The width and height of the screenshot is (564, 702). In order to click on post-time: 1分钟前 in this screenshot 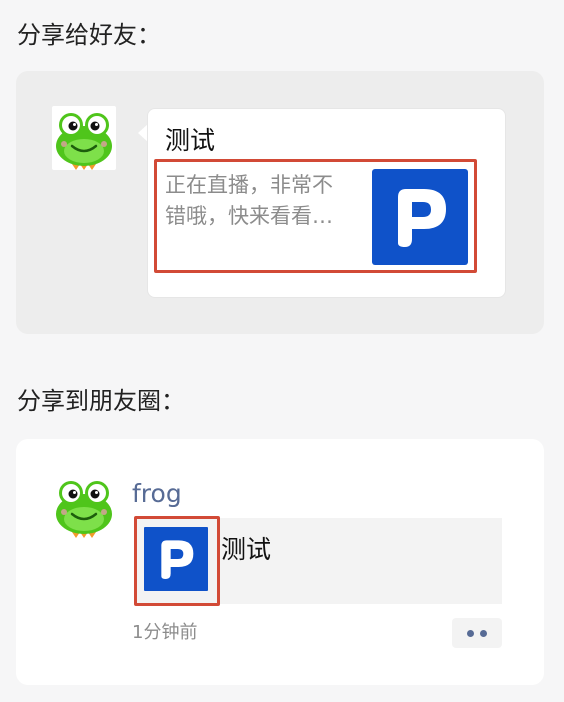, I will do `click(165, 632)`.